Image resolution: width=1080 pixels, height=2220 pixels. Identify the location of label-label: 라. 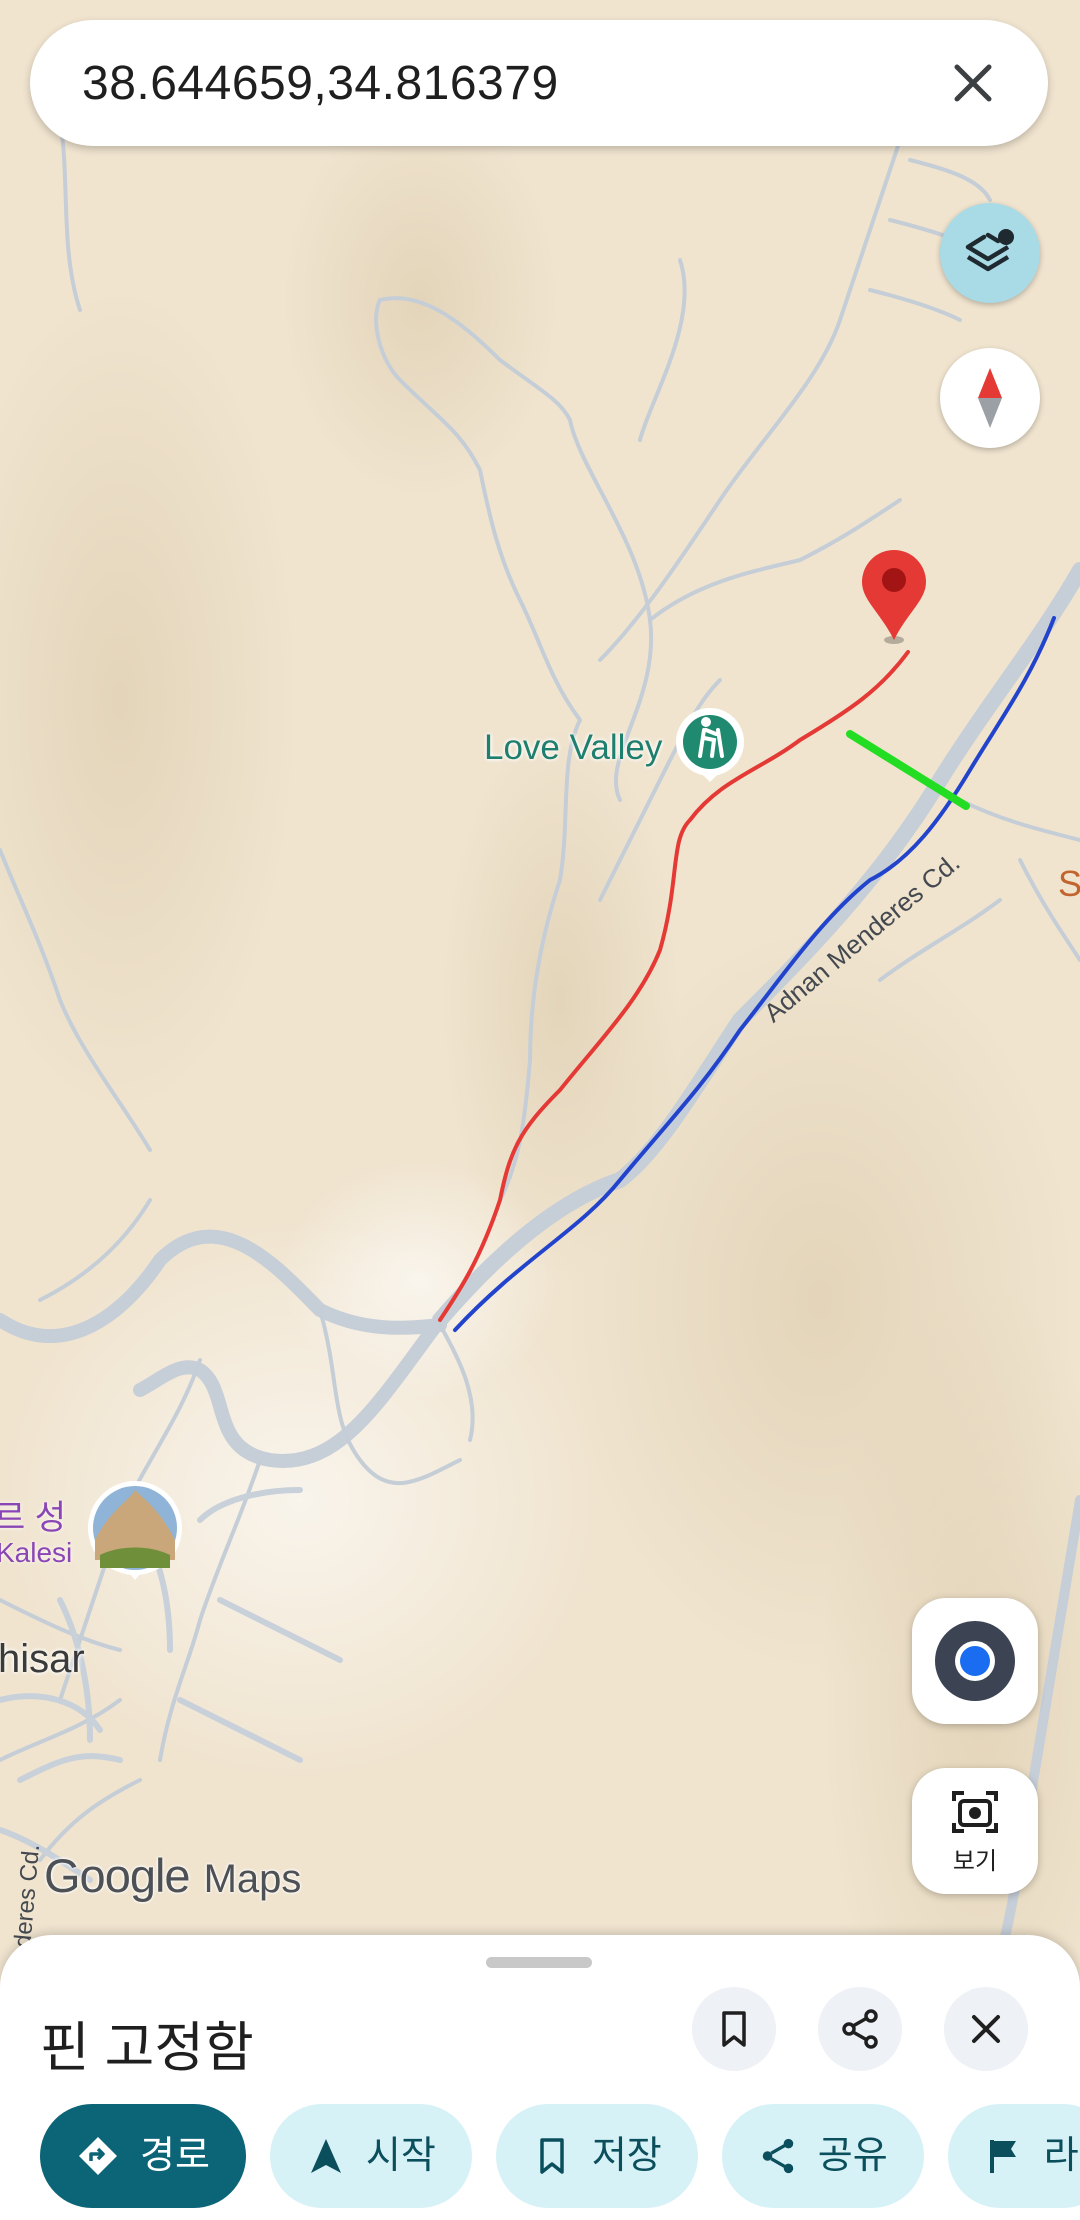
(1061, 2156).